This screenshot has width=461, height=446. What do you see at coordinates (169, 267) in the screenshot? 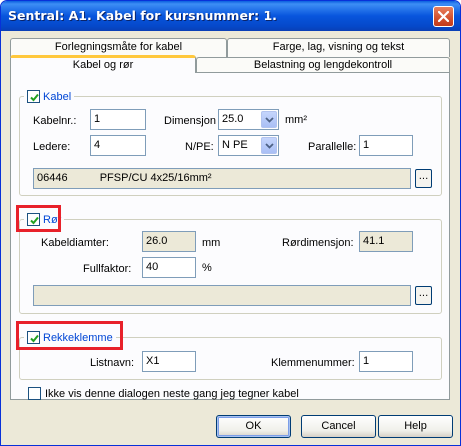
I see `fullfaktor-field: 40` at bounding box center [169, 267].